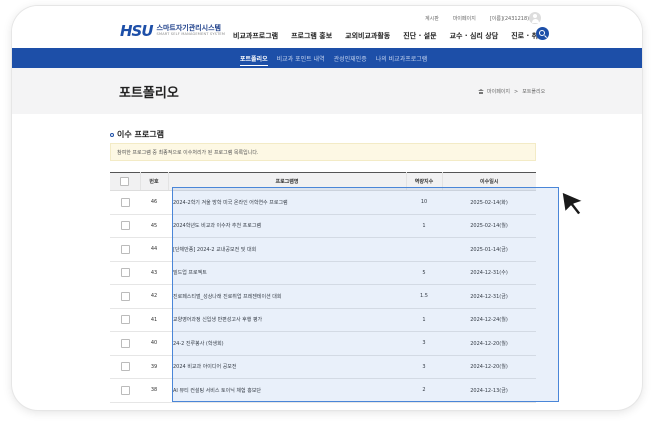  I want to click on row-score: 1.5, so click(424, 296).